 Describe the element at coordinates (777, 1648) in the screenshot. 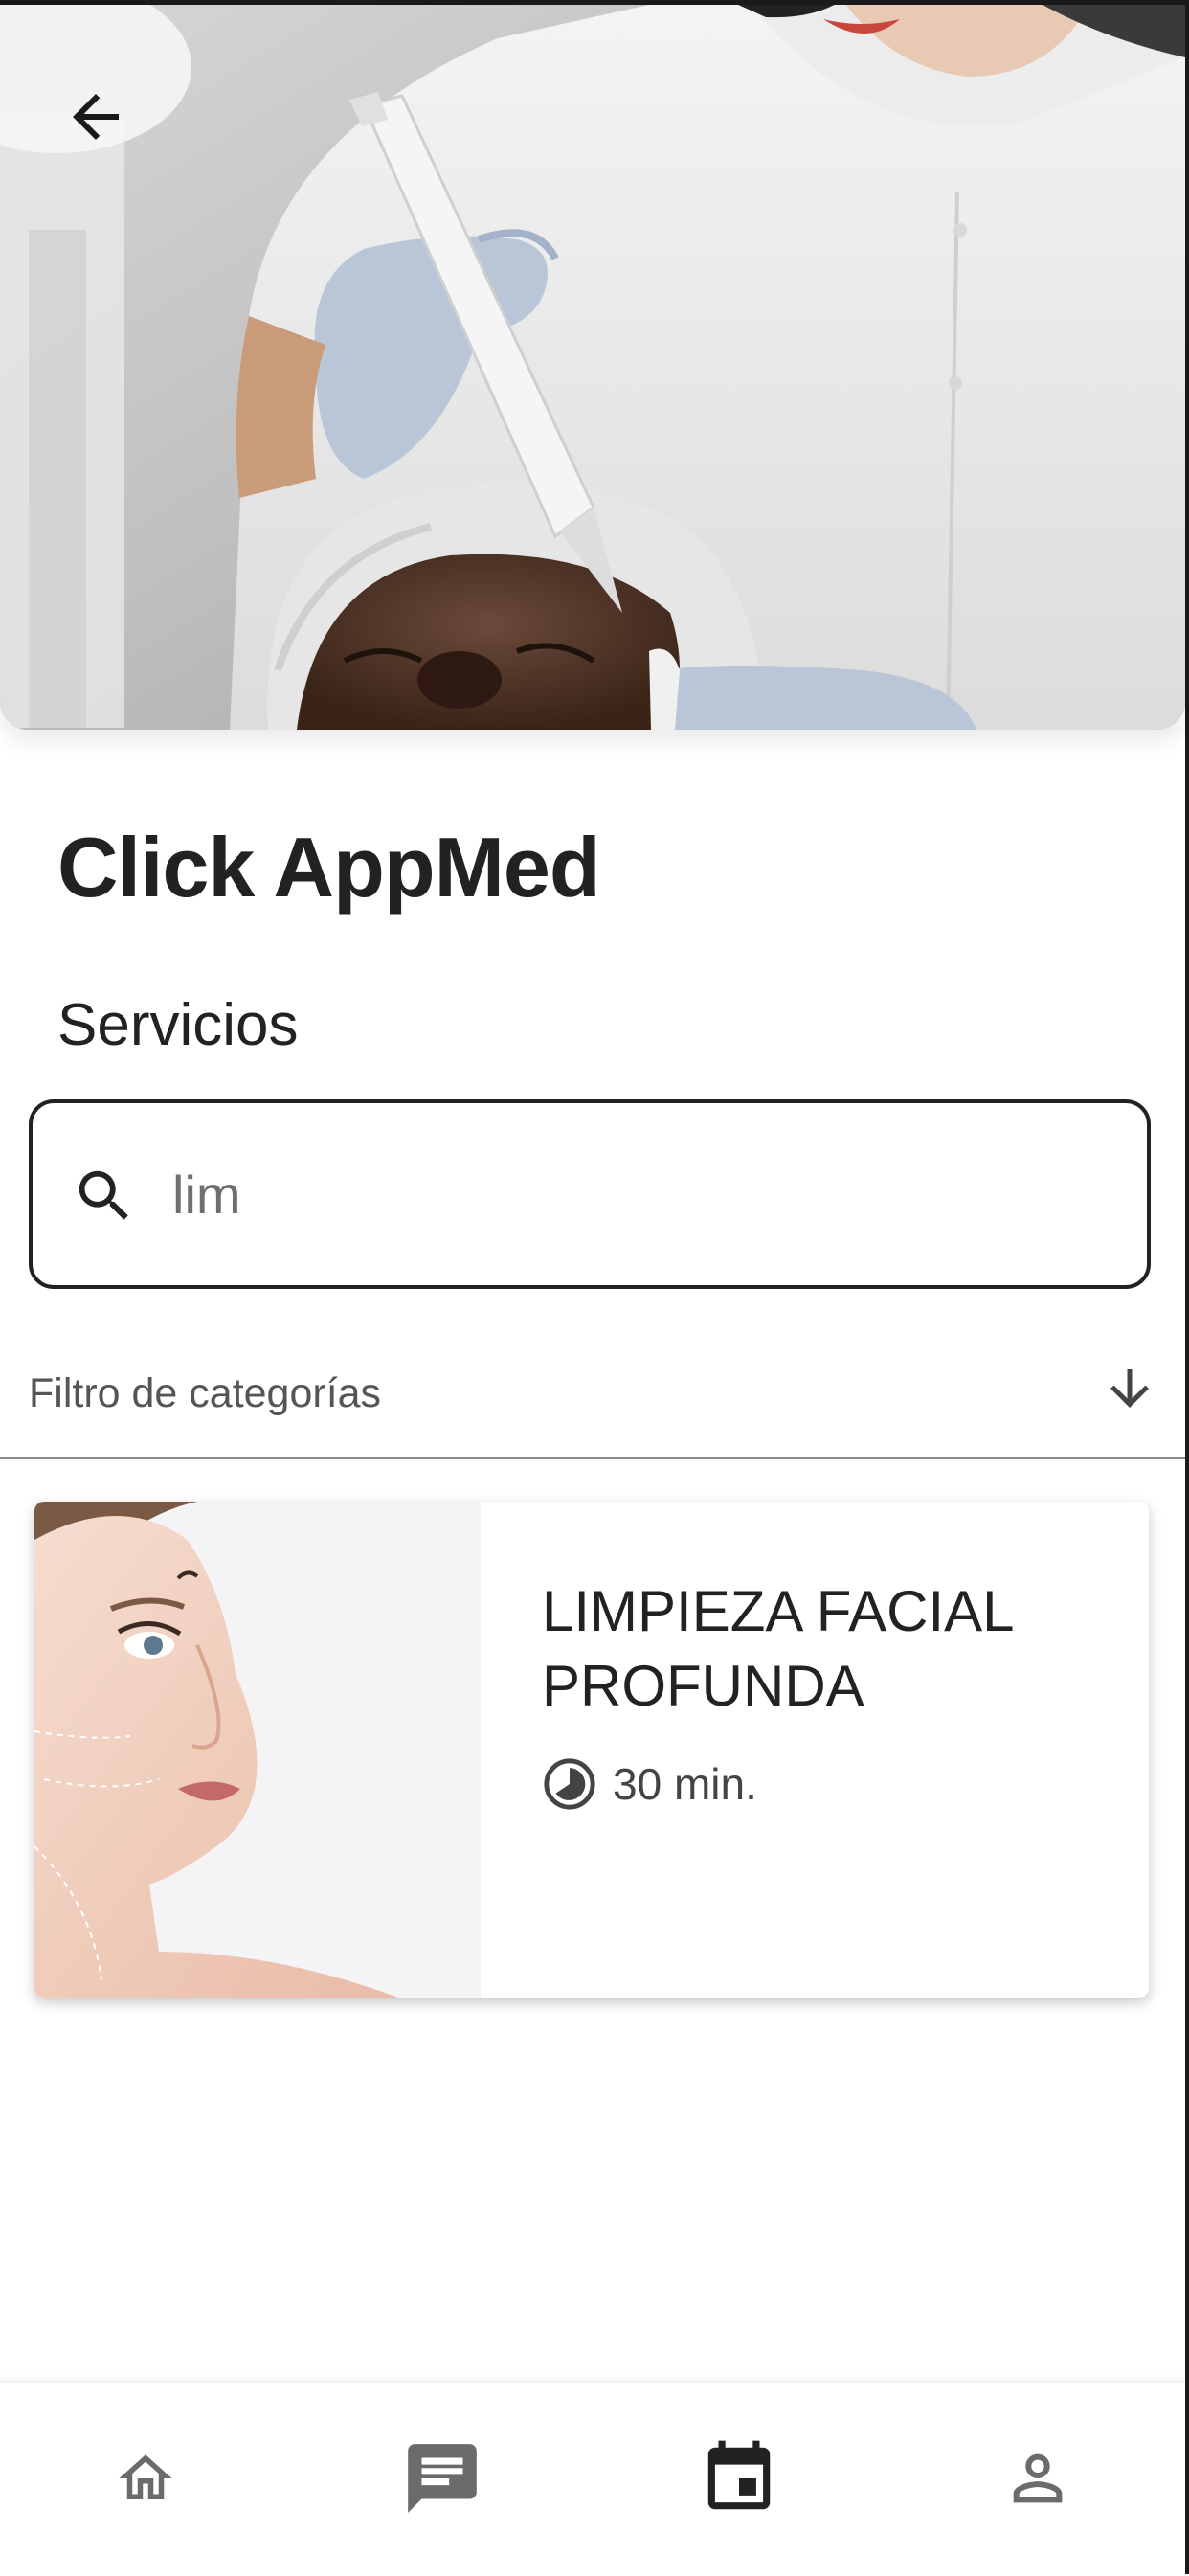

I see `service-title: LIMPIEZA FACIAL PROFUNDA` at that location.